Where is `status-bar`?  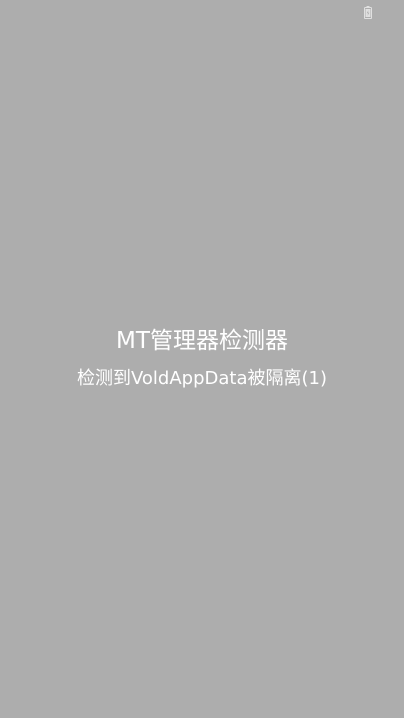
status-bar is located at coordinates (202, 12).